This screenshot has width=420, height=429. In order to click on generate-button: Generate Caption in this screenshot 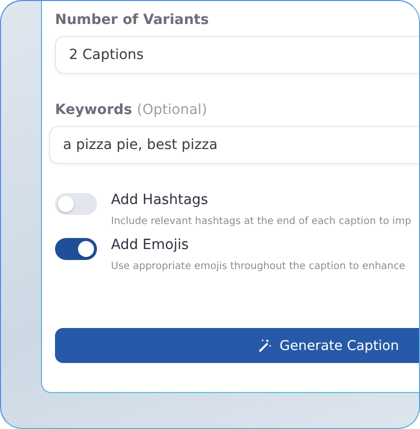, I will do `click(237, 345)`.